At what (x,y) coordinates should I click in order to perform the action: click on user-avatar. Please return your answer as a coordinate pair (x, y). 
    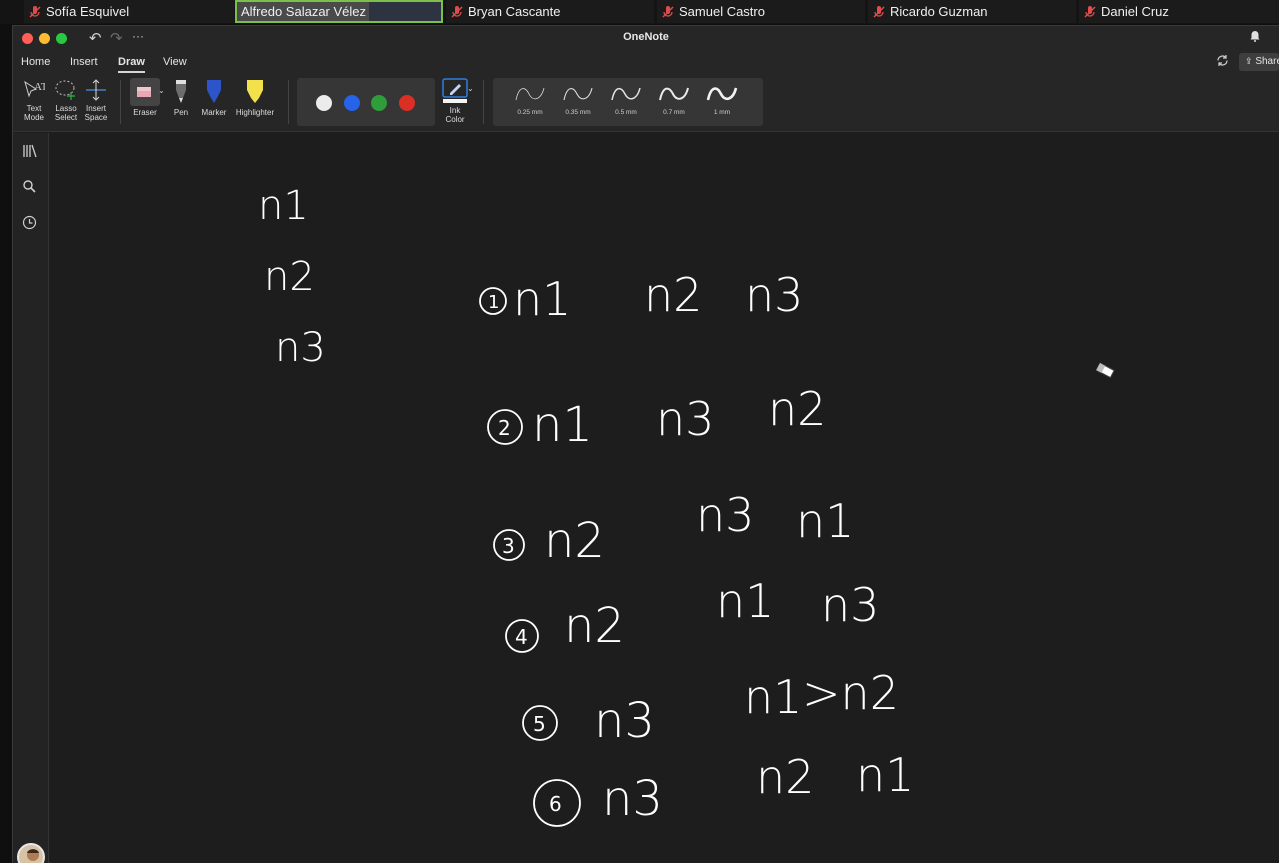
    Looking at the image, I should click on (31, 853).